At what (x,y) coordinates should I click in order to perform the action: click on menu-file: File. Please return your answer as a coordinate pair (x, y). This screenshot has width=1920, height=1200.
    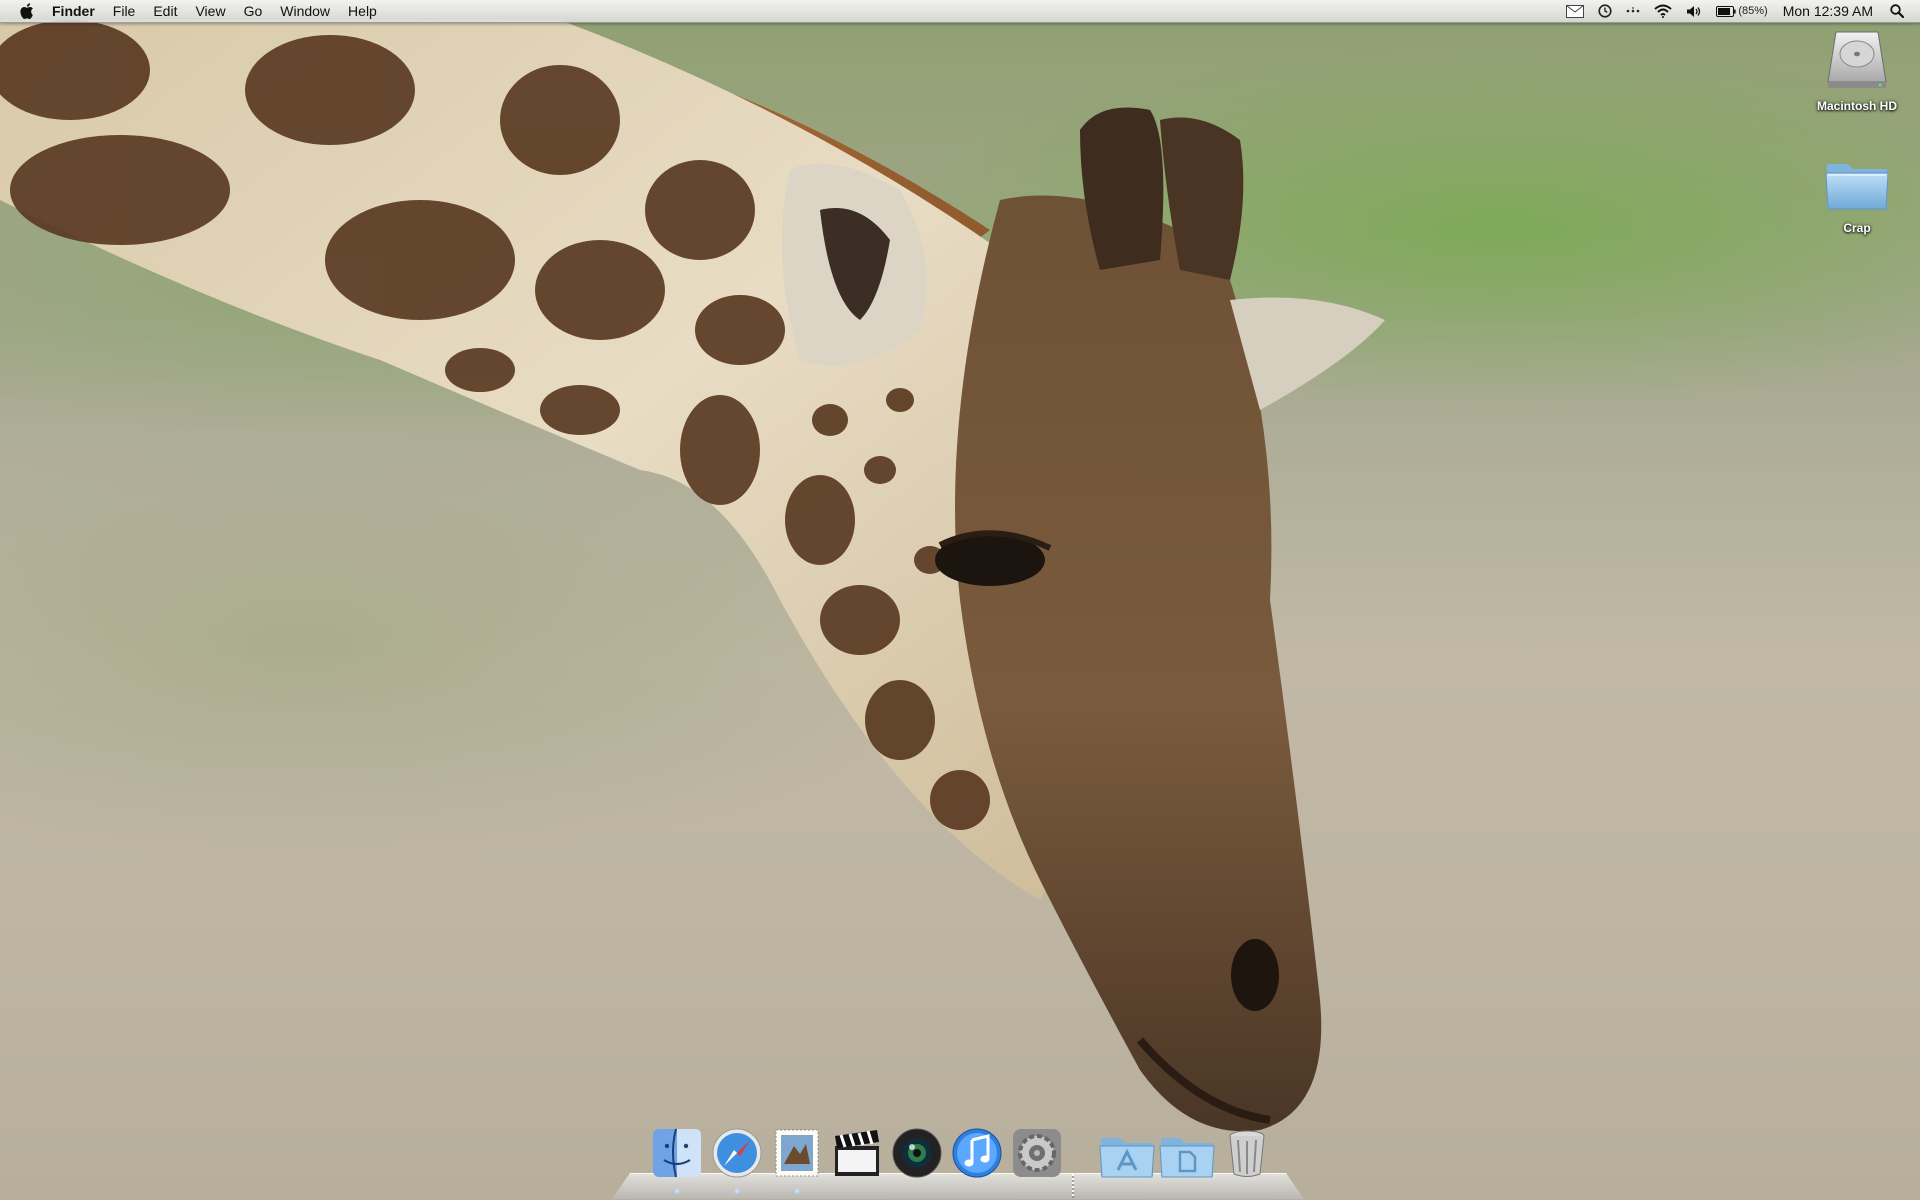
    Looking at the image, I should click on (124, 11).